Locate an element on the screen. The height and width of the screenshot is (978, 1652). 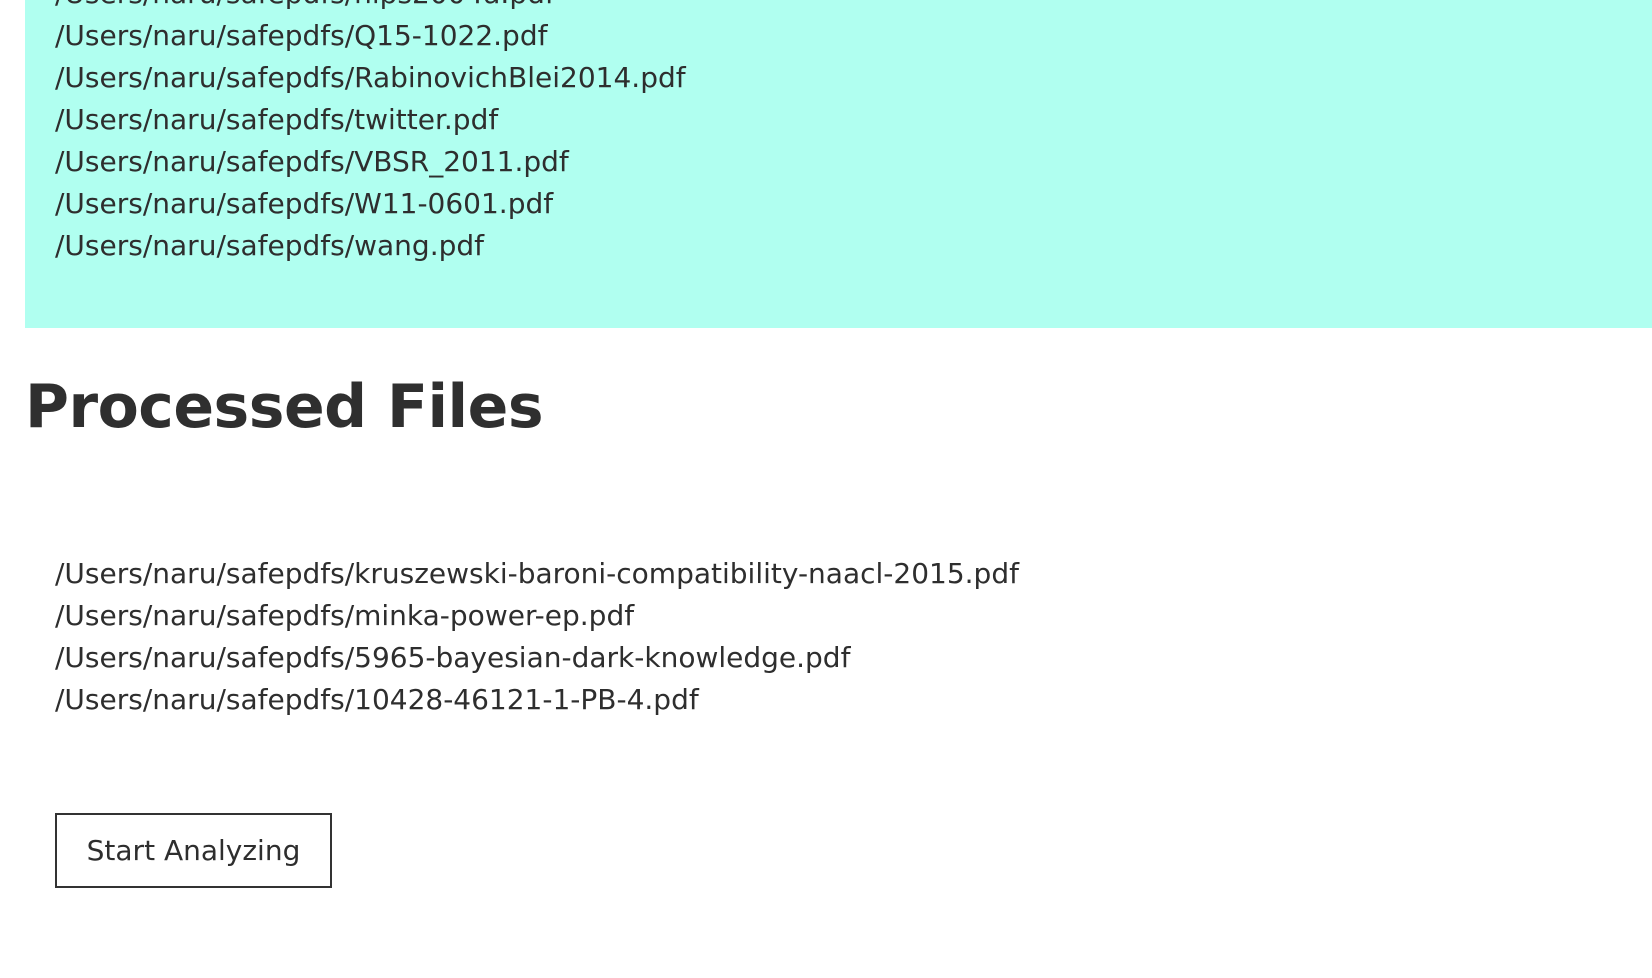
queued-file-item: /Users/naru/safepdfs/VBSR_2011.pdf is located at coordinates (312, 161).